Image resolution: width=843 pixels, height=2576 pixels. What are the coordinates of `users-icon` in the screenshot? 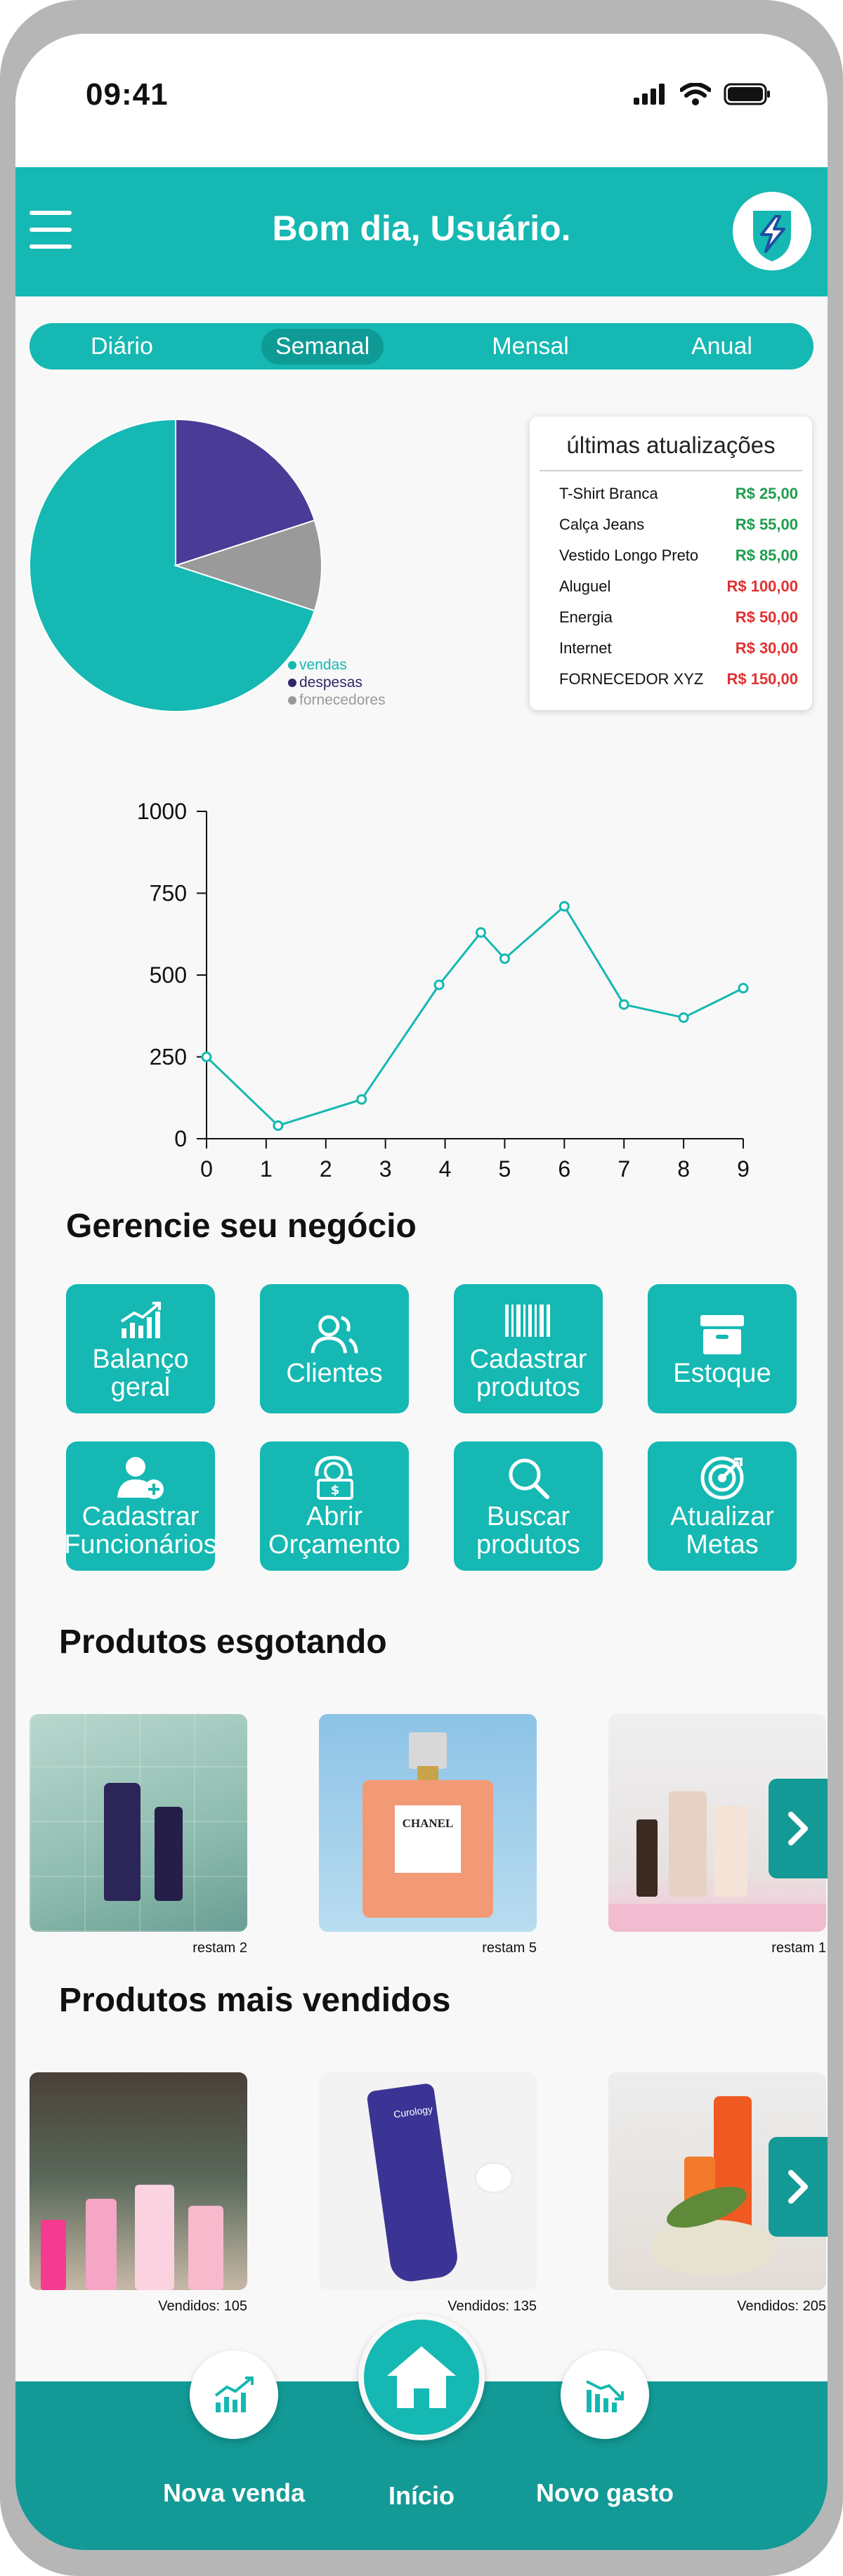 It's located at (334, 1334).